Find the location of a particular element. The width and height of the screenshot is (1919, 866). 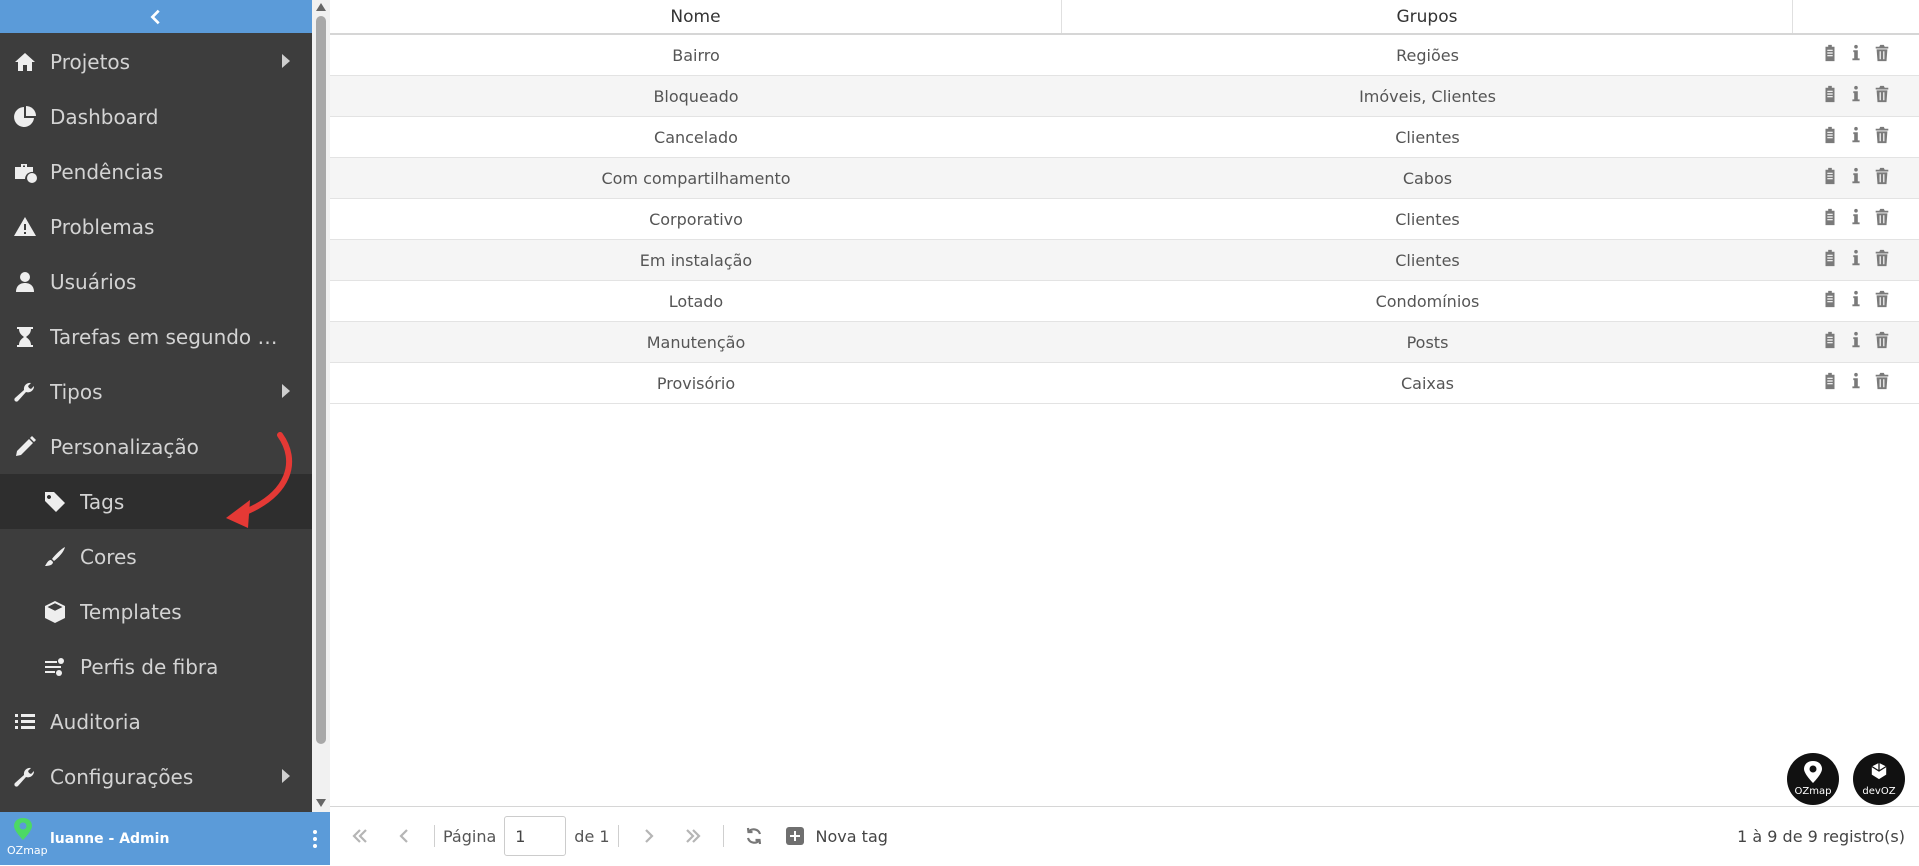

refresh-button is located at coordinates (754, 836).